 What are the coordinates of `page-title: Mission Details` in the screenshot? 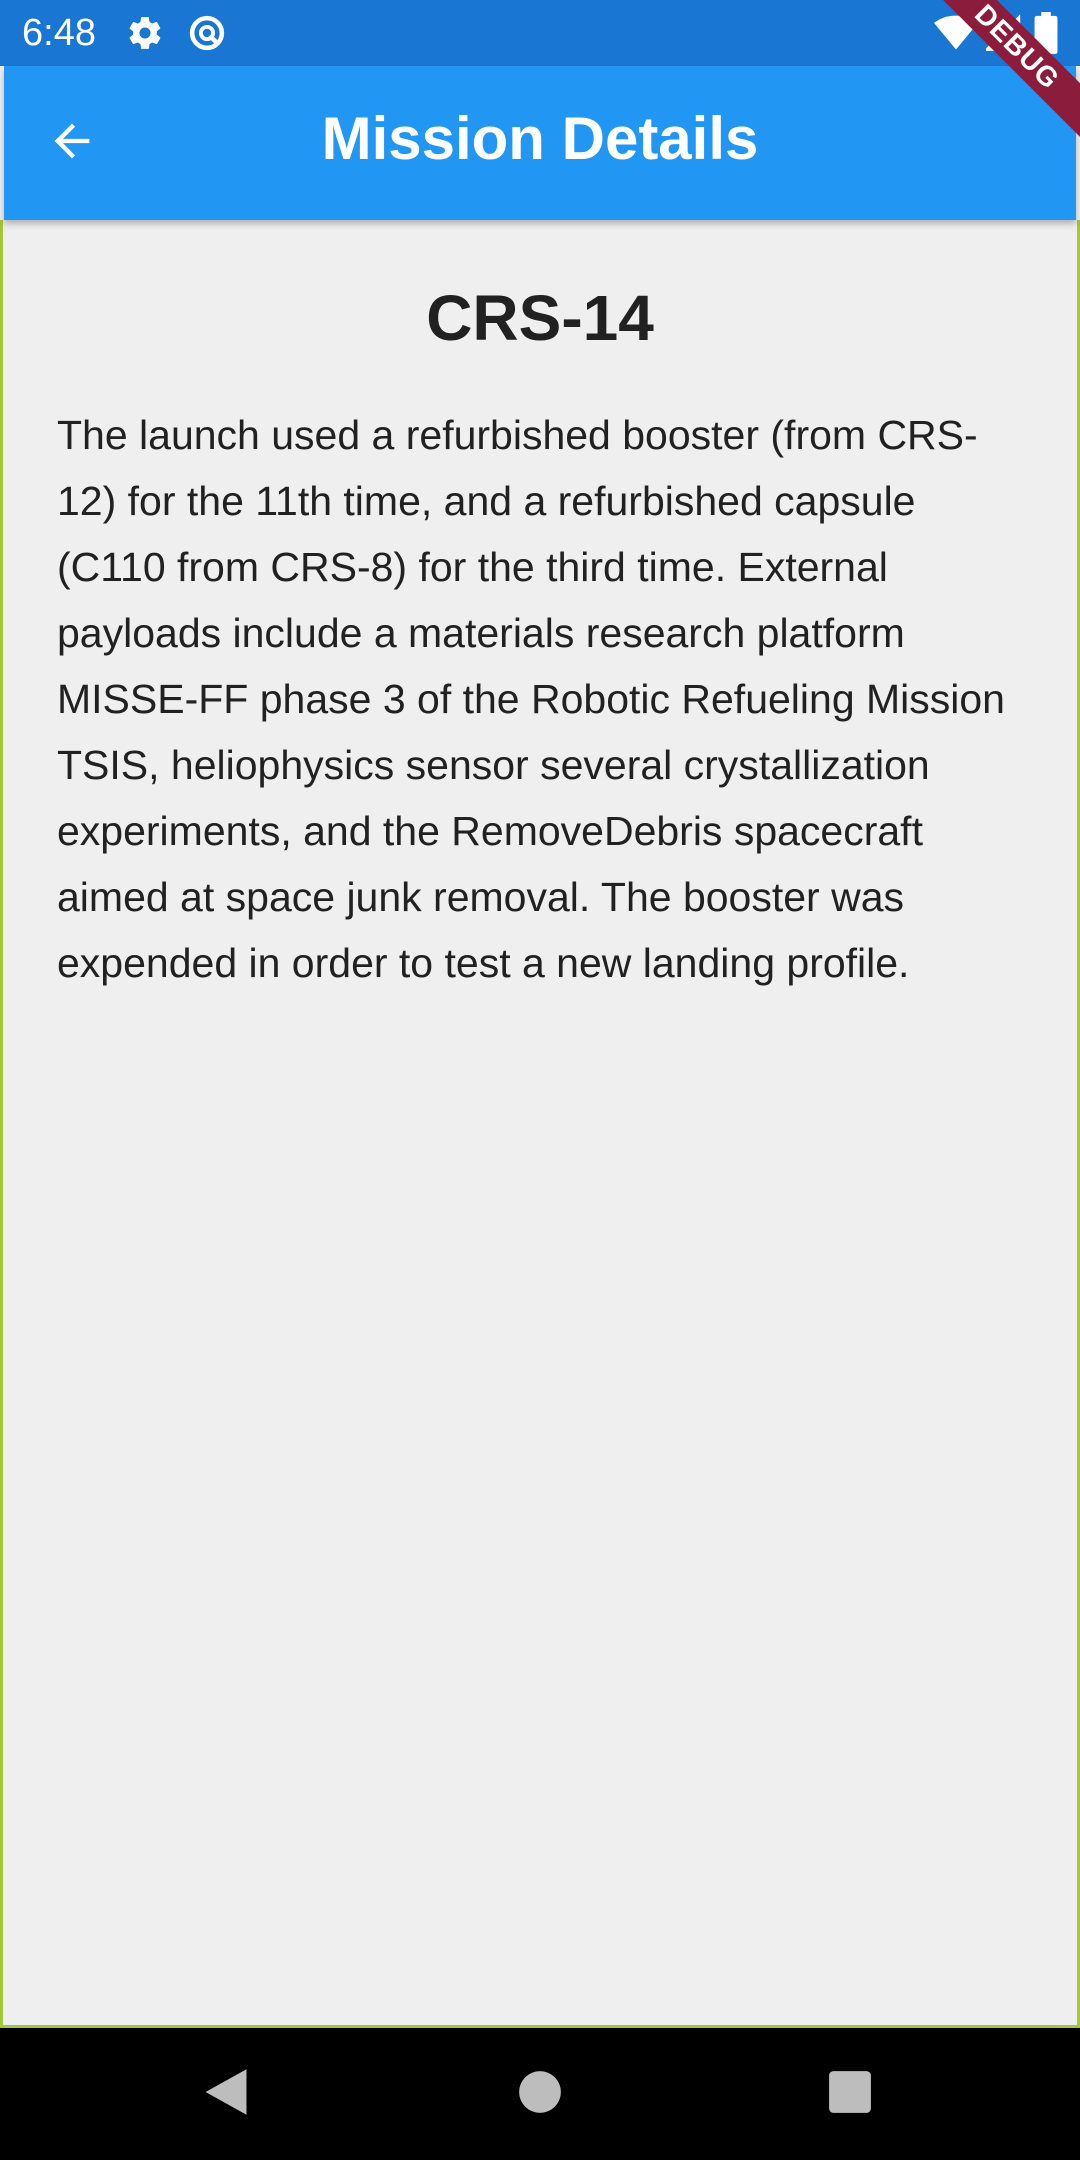 It's located at (540, 138).